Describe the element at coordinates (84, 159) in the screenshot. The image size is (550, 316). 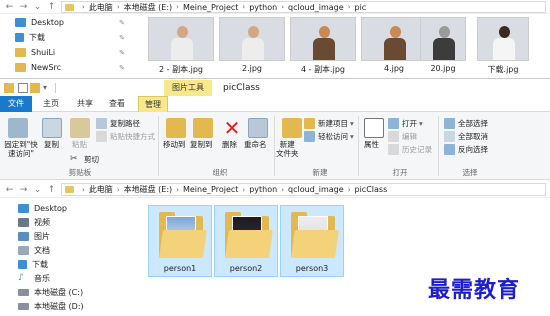
I see `cut-button: ✂ 剪切` at that location.